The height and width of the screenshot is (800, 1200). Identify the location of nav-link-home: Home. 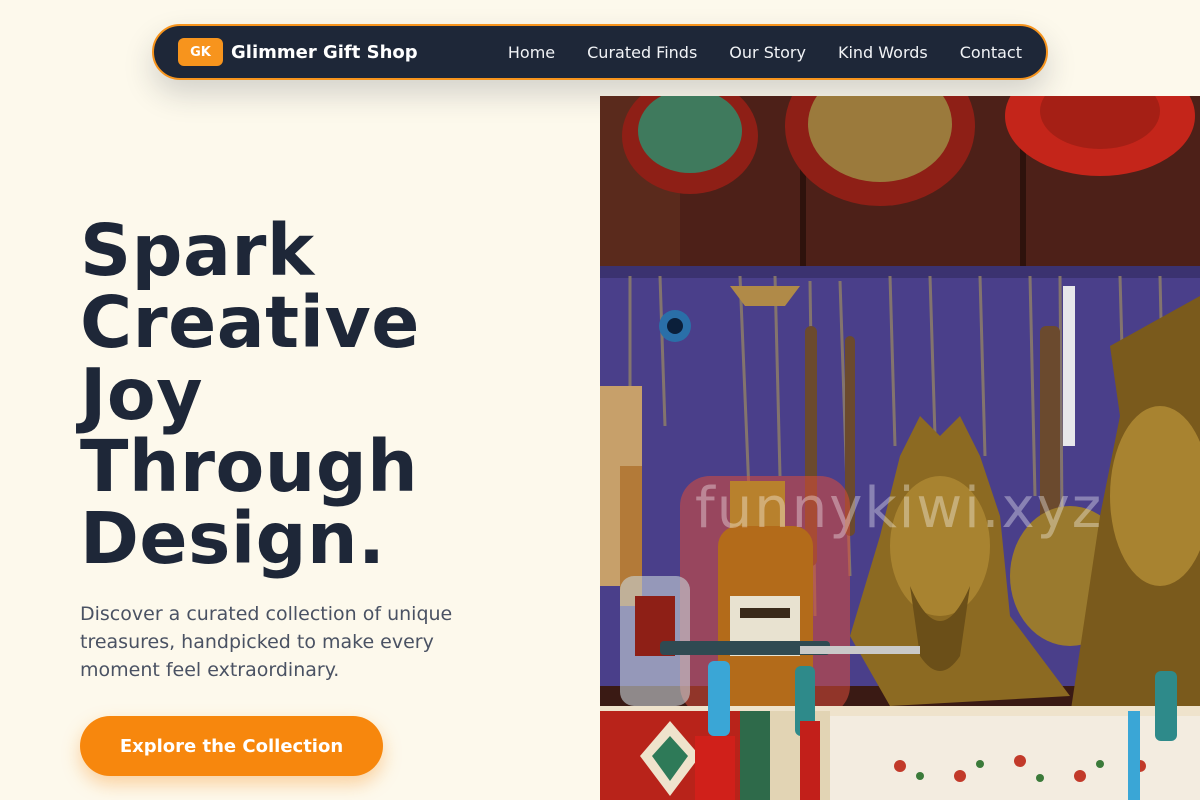
(531, 52).